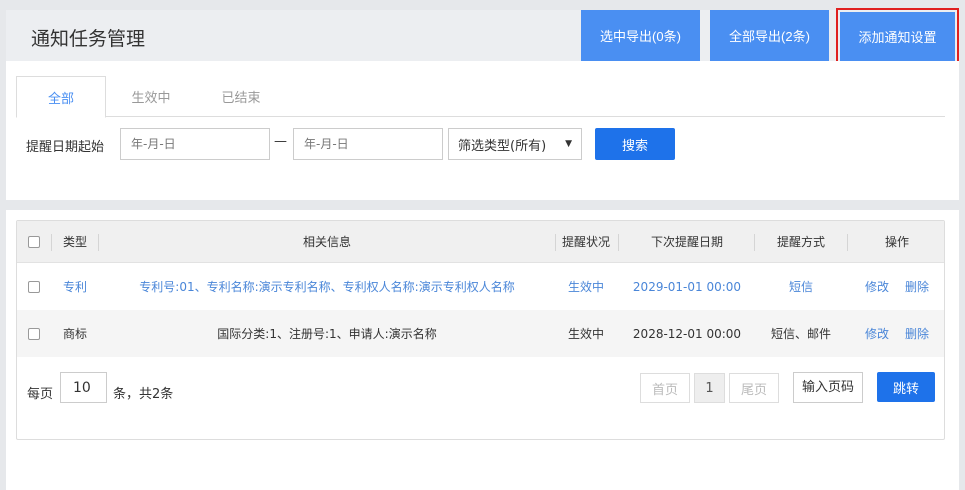  What do you see at coordinates (709, 388) in the screenshot?
I see `page-number-button: 1` at bounding box center [709, 388].